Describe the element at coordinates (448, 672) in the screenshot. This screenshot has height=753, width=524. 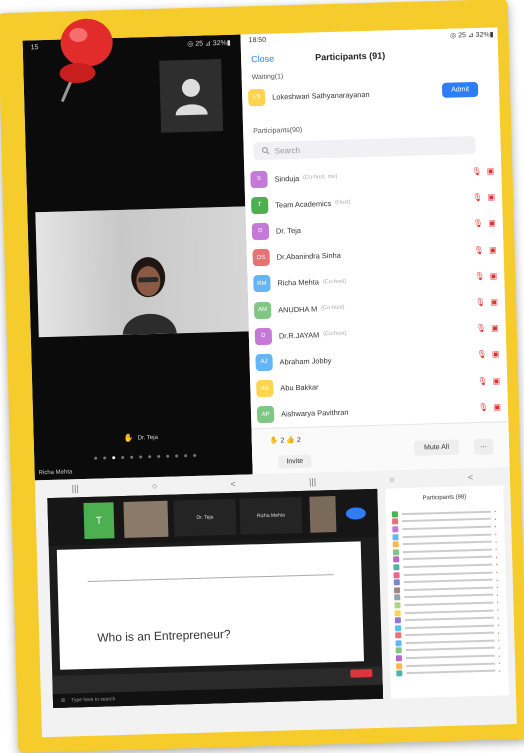
I see `panel-participant-row: •` at that location.